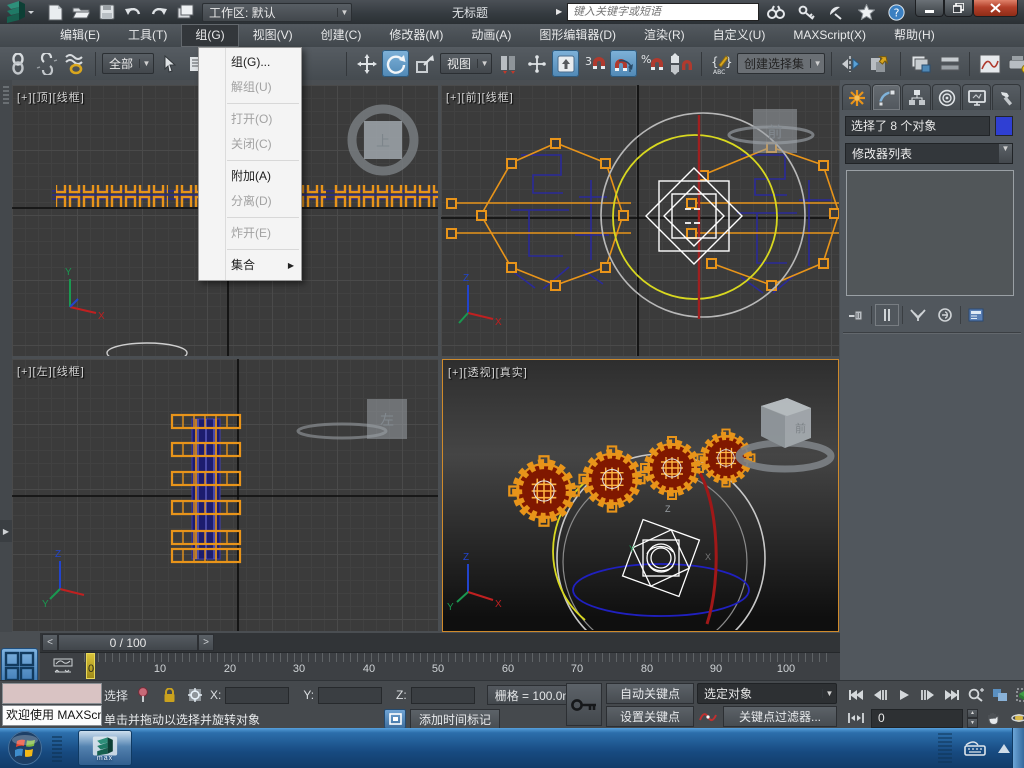  What do you see at coordinates (721, 63) in the screenshot?
I see `edit-named-selection-sets-icon: {} ABC` at bounding box center [721, 63].